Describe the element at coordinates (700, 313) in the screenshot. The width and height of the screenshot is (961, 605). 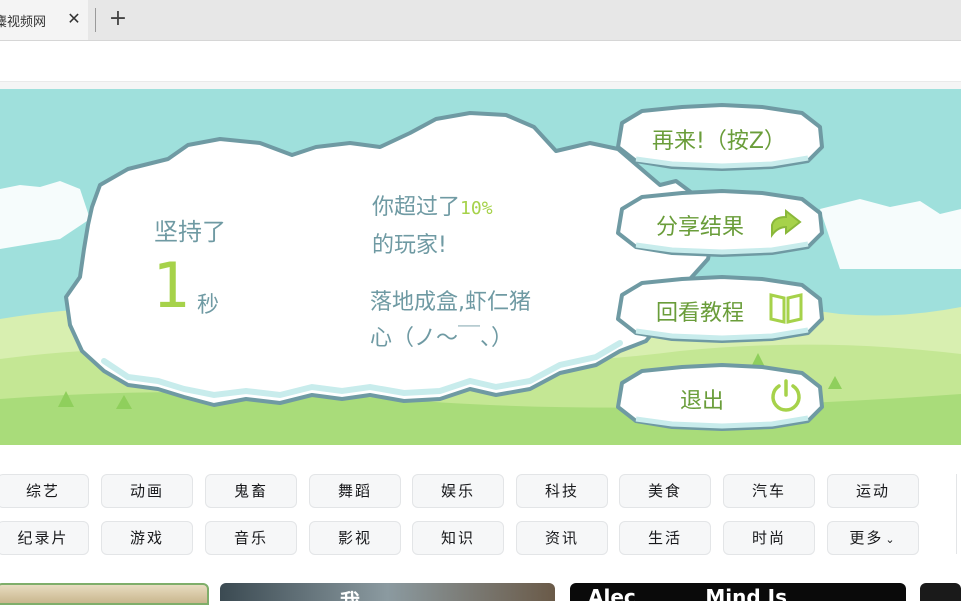
I see `tutorial-label: 回看教程` at that location.